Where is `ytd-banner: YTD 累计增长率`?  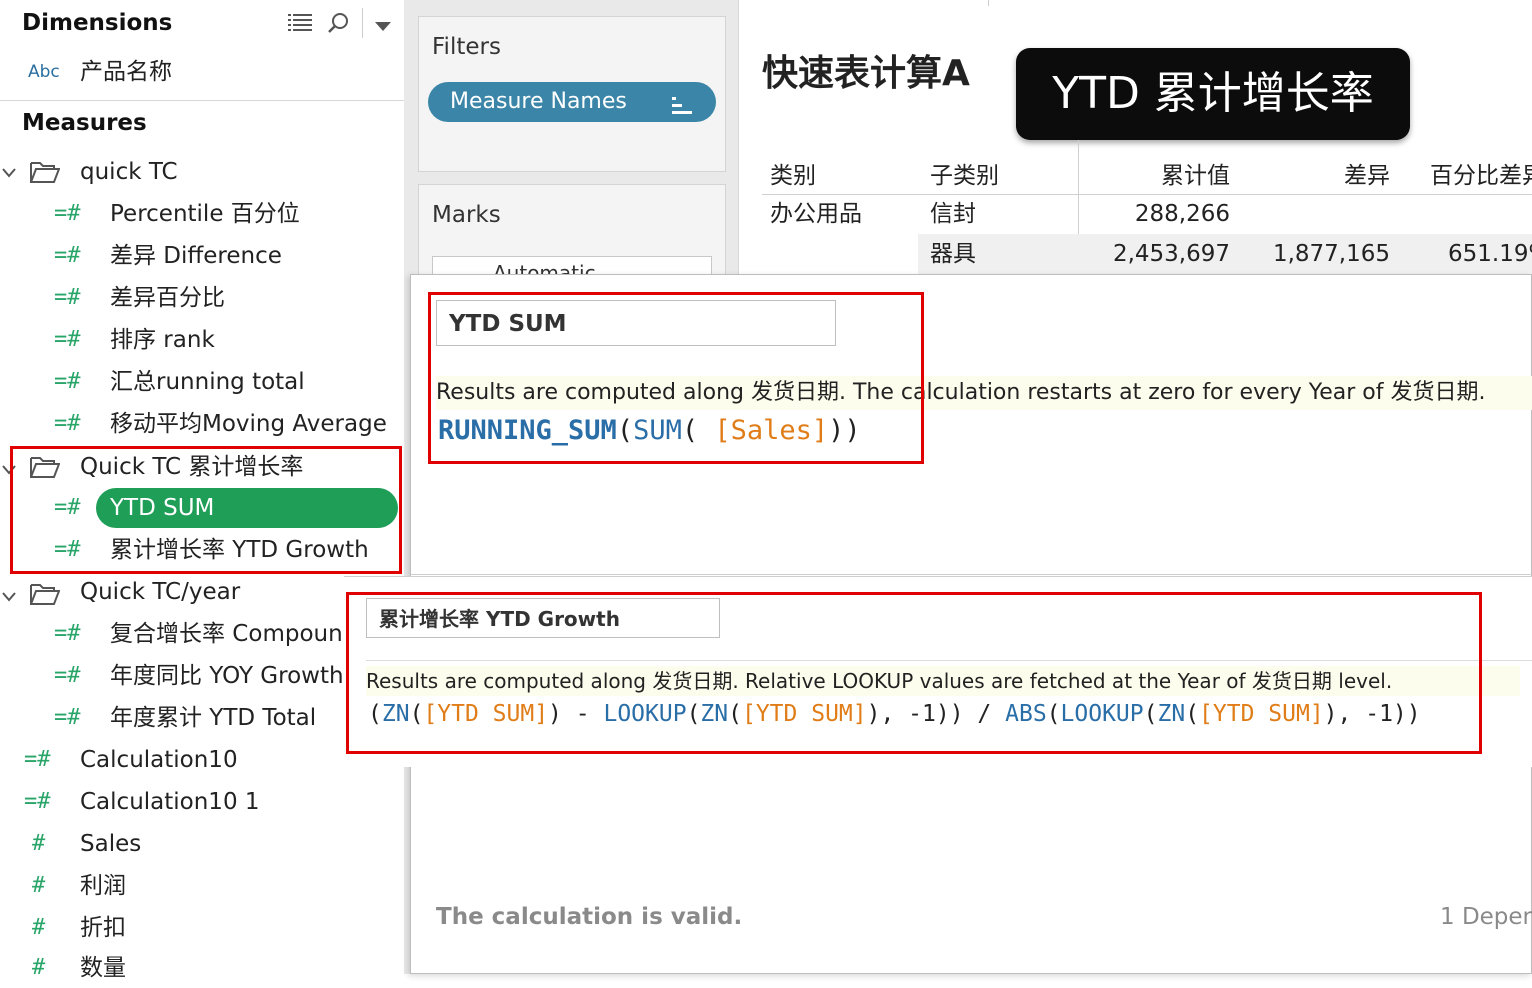 ytd-banner: YTD 累计增长率 is located at coordinates (1213, 94).